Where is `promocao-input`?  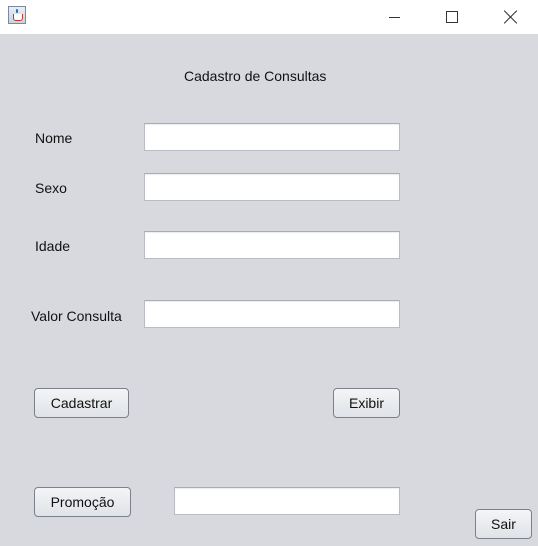 promocao-input is located at coordinates (287, 501).